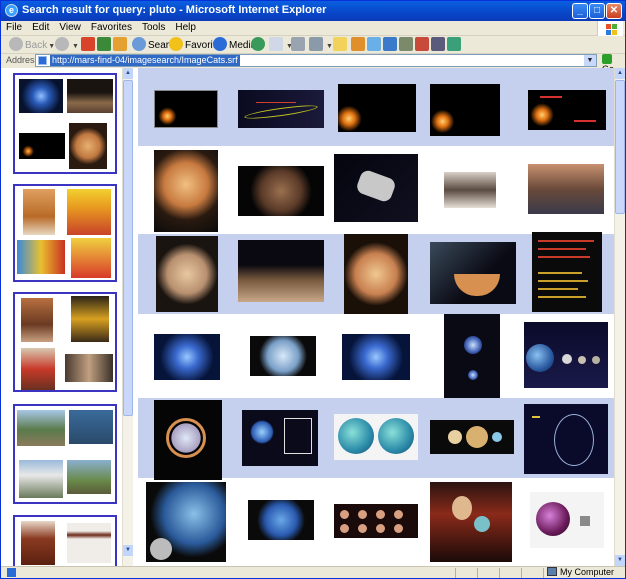  Describe the element at coordinates (65, 342) in the screenshot. I see `cluster-people` at that location.